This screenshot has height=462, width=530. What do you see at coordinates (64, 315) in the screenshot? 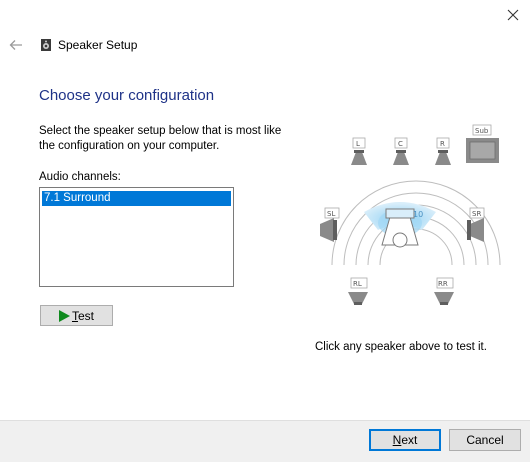
I see `play-icon` at bounding box center [64, 315].